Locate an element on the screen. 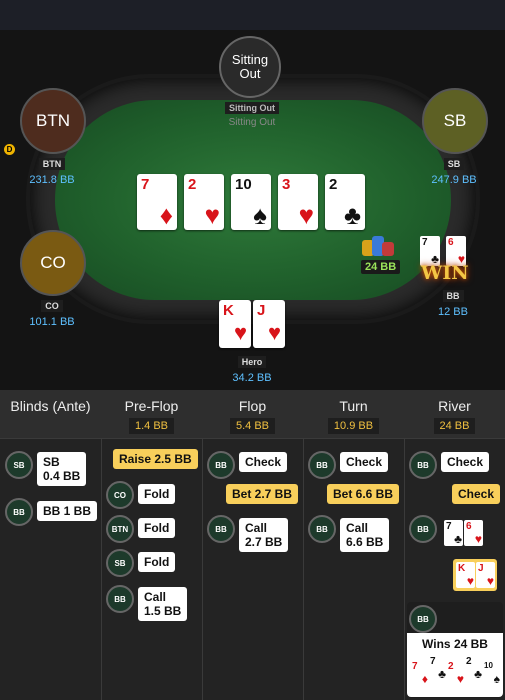  column-title: Turn is located at coordinates (353, 406).